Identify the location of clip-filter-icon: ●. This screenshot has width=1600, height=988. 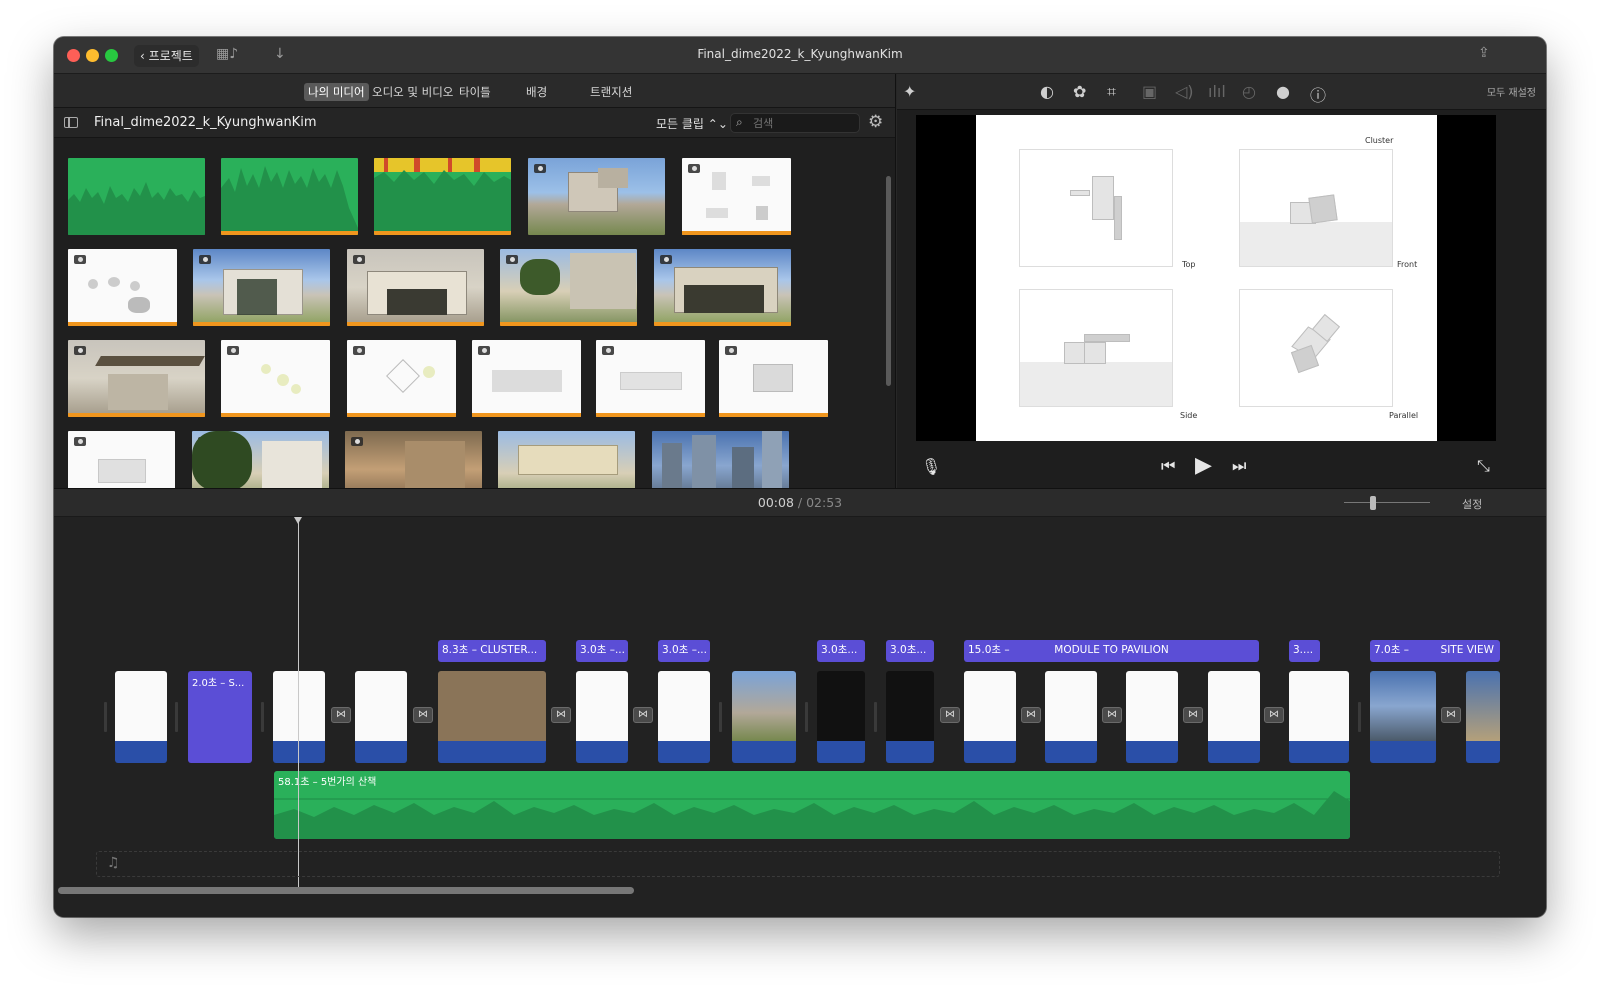
(1283, 91).